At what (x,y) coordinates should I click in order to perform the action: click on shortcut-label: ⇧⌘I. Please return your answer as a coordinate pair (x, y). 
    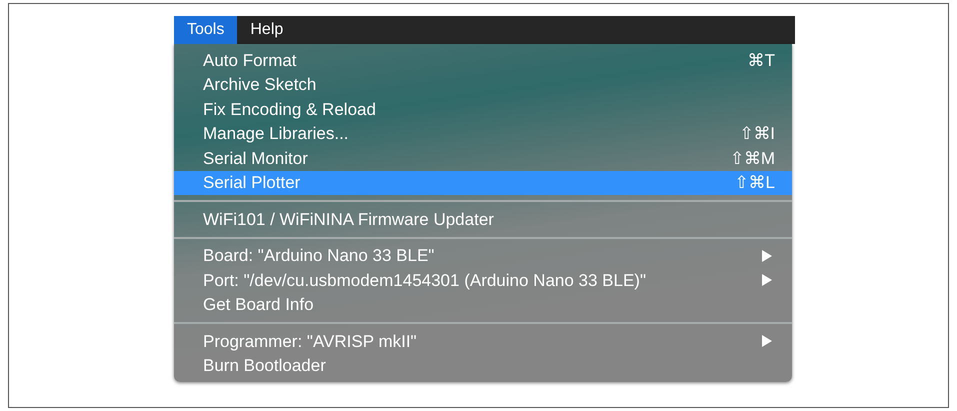
    Looking at the image, I should click on (757, 134).